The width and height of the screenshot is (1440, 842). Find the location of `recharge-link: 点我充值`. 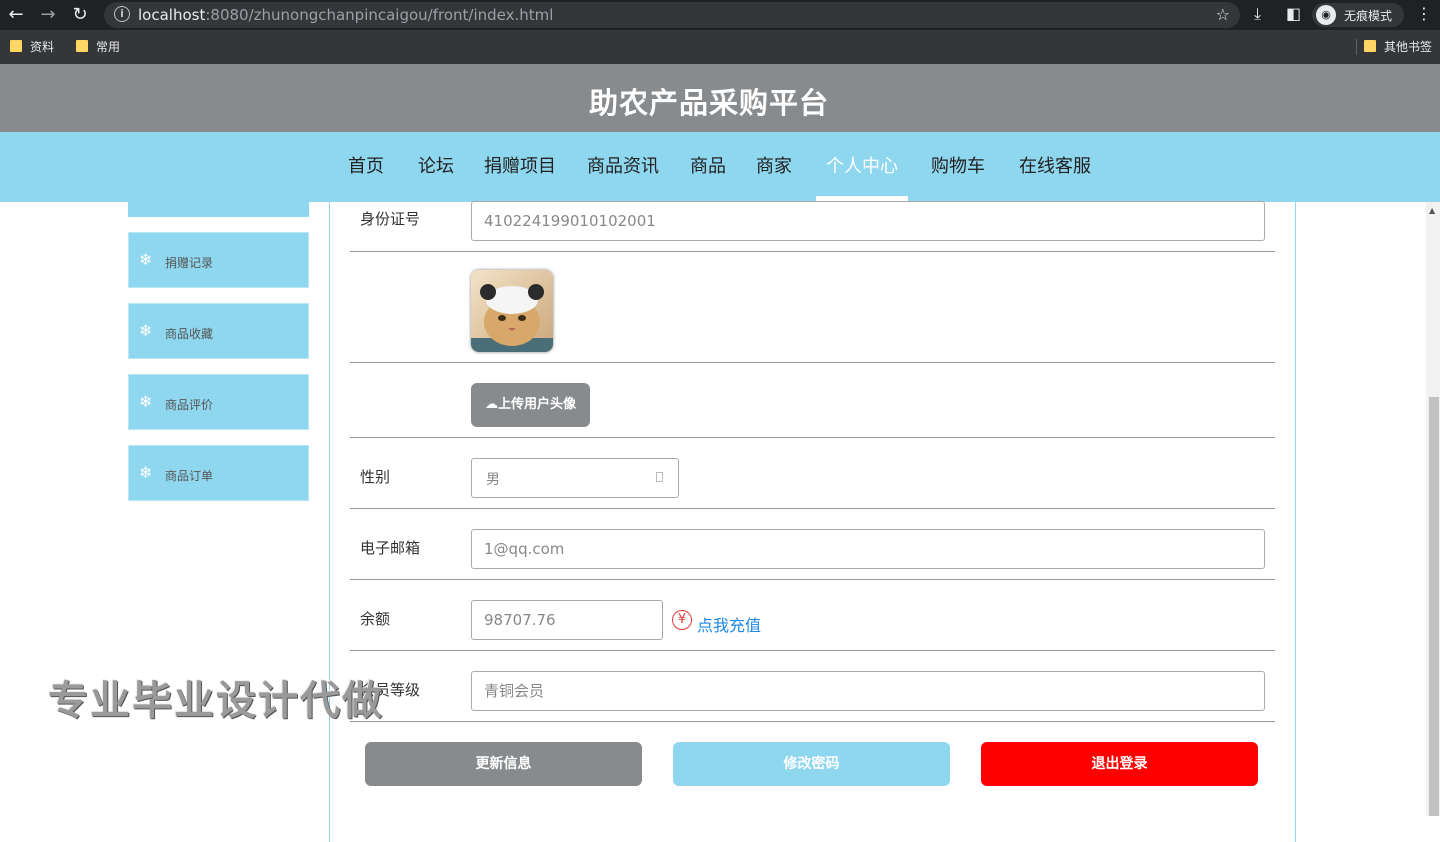

recharge-link: 点我充值 is located at coordinates (729, 624).